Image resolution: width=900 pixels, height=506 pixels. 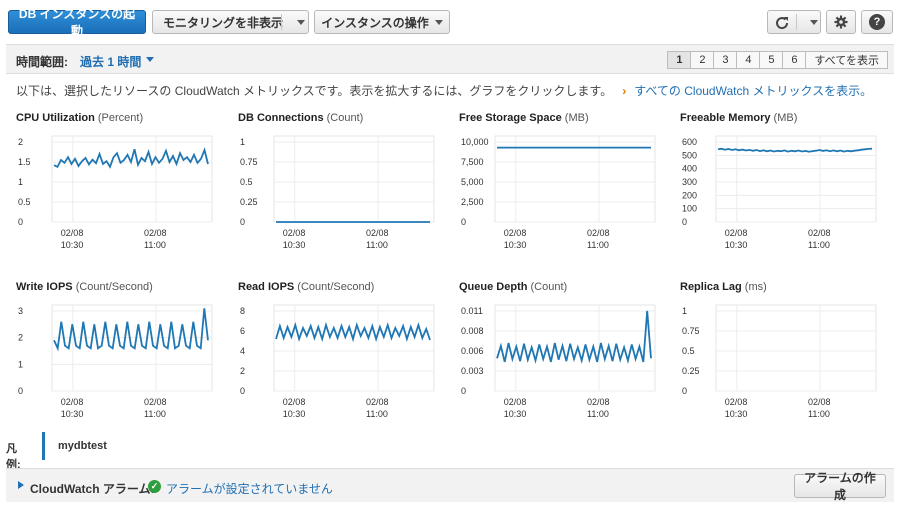 I want to click on alarm-status-link: アラームが設定されていません, so click(x=249, y=488).